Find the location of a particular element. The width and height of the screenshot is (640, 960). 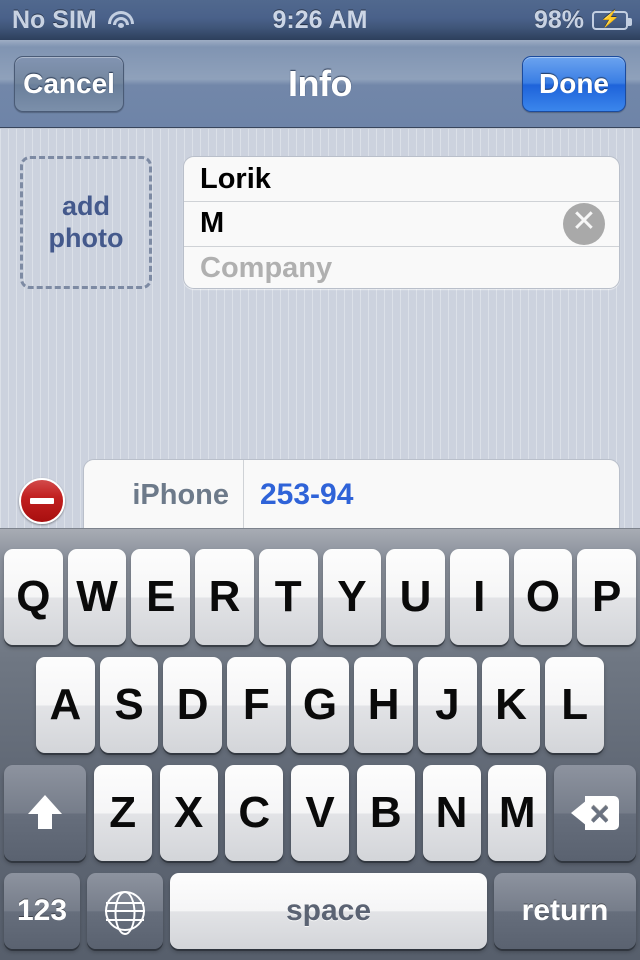

battery-charging-icon: ⚡ is located at coordinates (612, 20).